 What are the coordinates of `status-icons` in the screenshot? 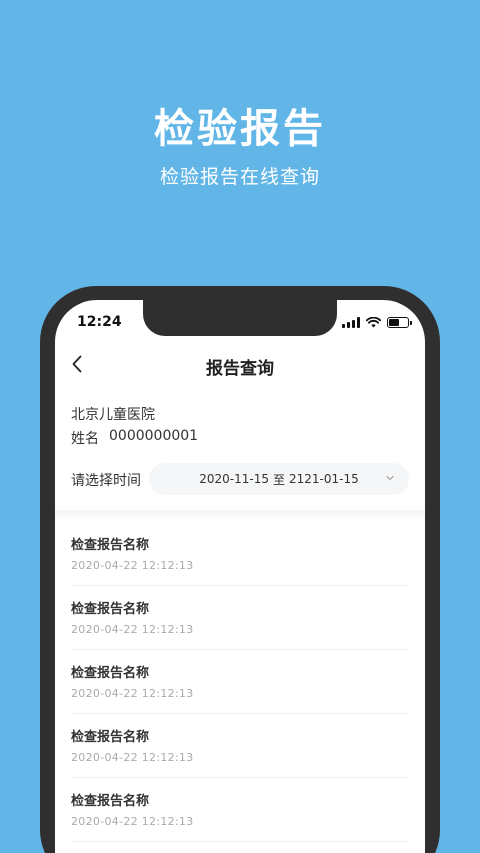 It's located at (377, 322).